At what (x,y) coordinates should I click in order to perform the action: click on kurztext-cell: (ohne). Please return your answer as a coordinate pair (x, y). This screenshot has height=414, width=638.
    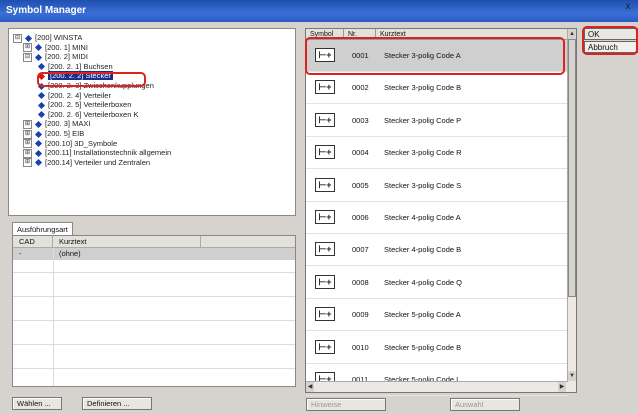
    Looking at the image, I should click on (70, 253).